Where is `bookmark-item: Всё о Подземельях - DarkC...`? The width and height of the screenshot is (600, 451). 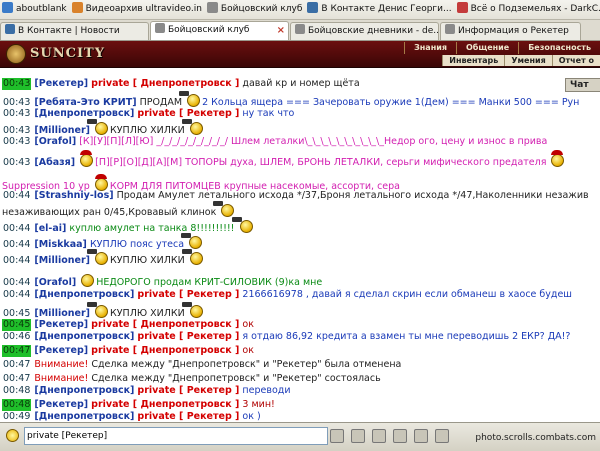
bookmark-item: Всё о Подземельях - DarkC... is located at coordinates (527, 9).